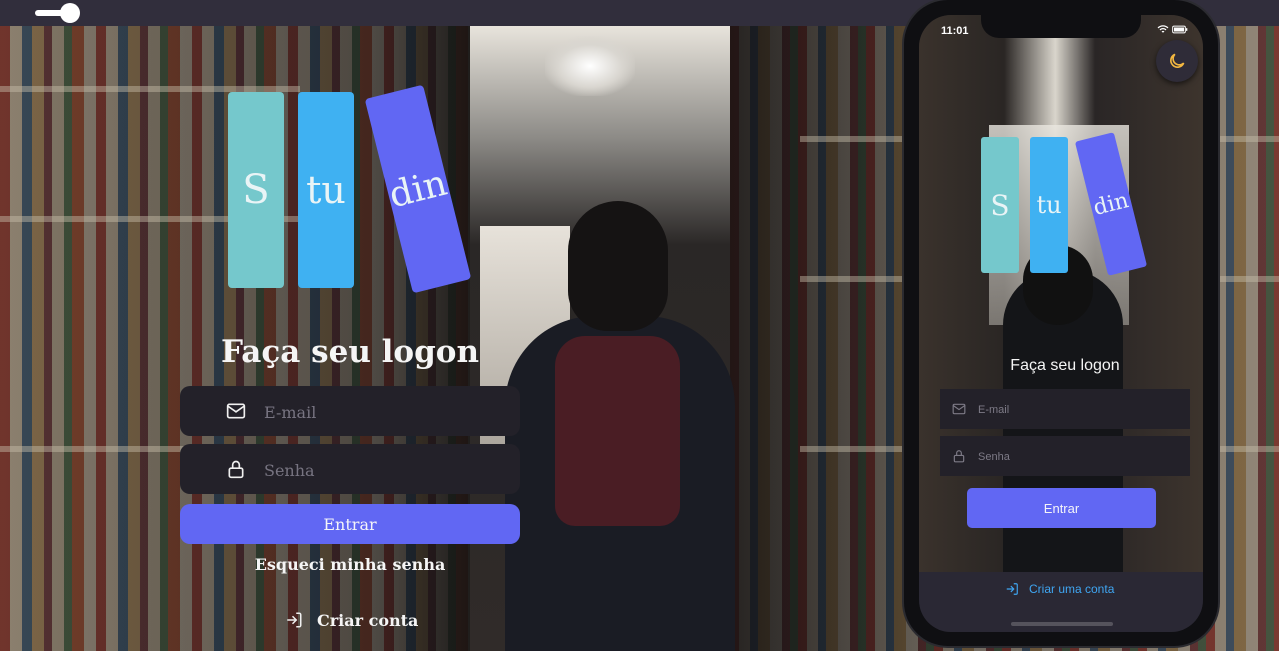 The width and height of the screenshot is (1279, 651). I want to click on logo-book-s: S, so click(256, 190).